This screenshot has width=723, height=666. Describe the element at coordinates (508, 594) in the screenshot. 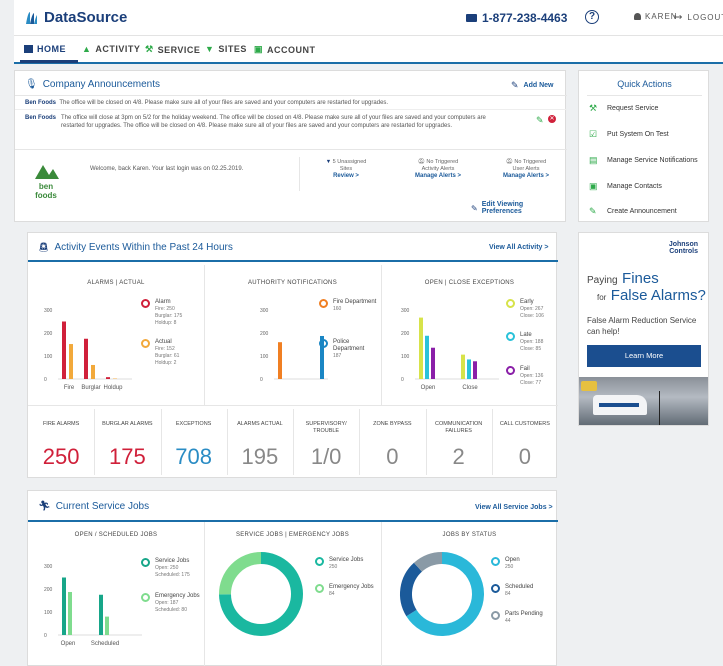

I see `s-scheduled-value: 84` at that location.